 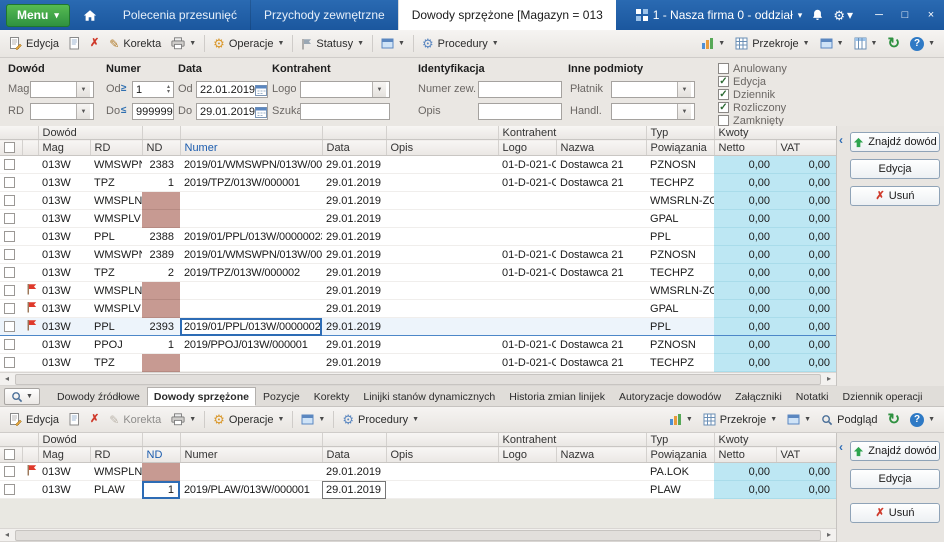 I want to click on cell-nazwa: Dostawca 21, so click(x=601, y=362).